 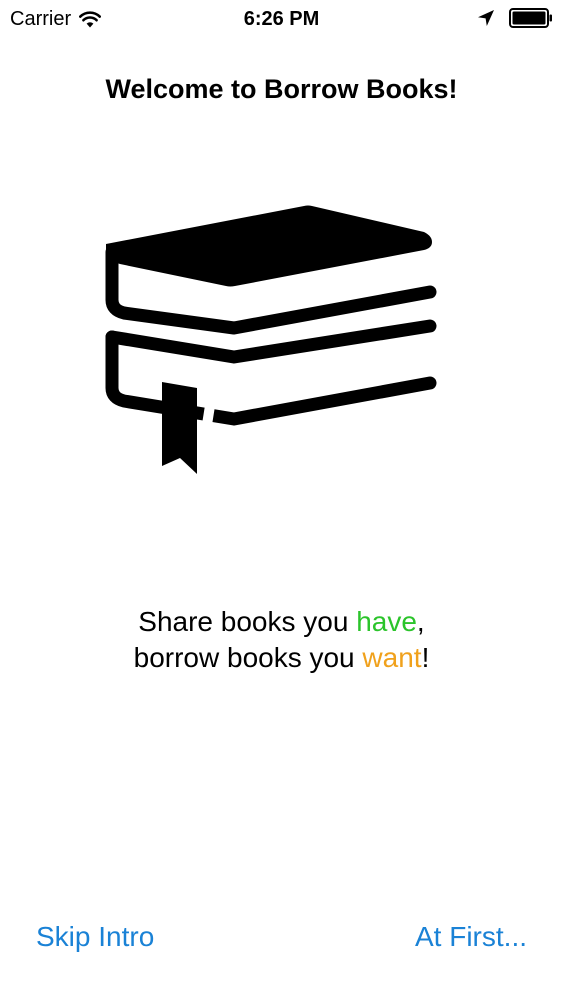 What do you see at coordinates (247, 621) in the screenshot?
I see `tagline-line-1-prefix: Share books you` at bounding box center [247, 621].